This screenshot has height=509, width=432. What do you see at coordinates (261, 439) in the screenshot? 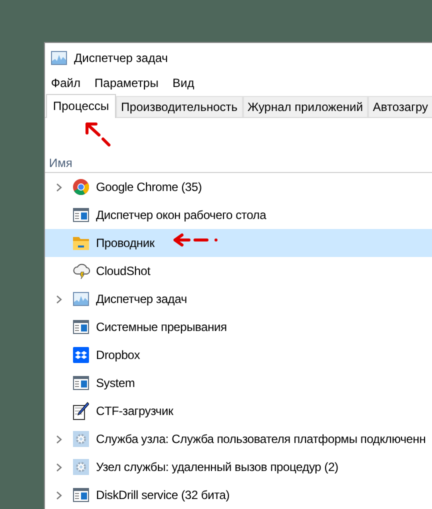
I see `process-name: Служба узла: Служба пользователя платформы подключенн` at bounding box center [261, 439].